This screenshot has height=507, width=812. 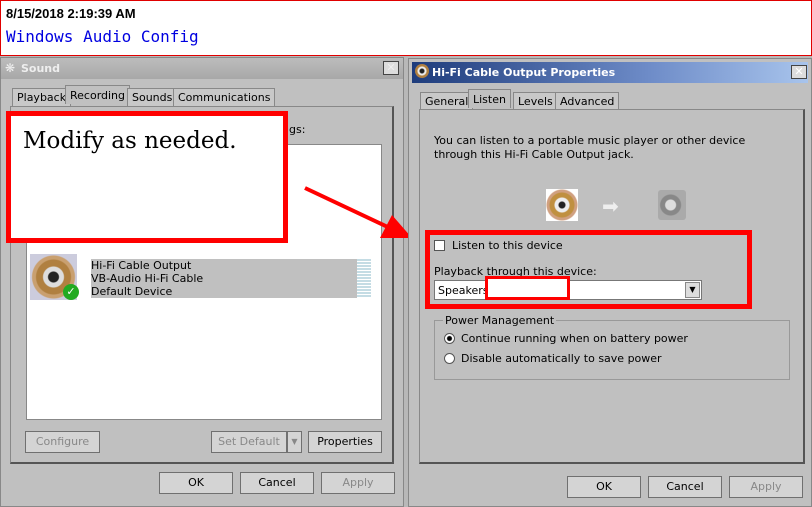 I want to click on tab-levels: Levels, so click(x=535, y=101).